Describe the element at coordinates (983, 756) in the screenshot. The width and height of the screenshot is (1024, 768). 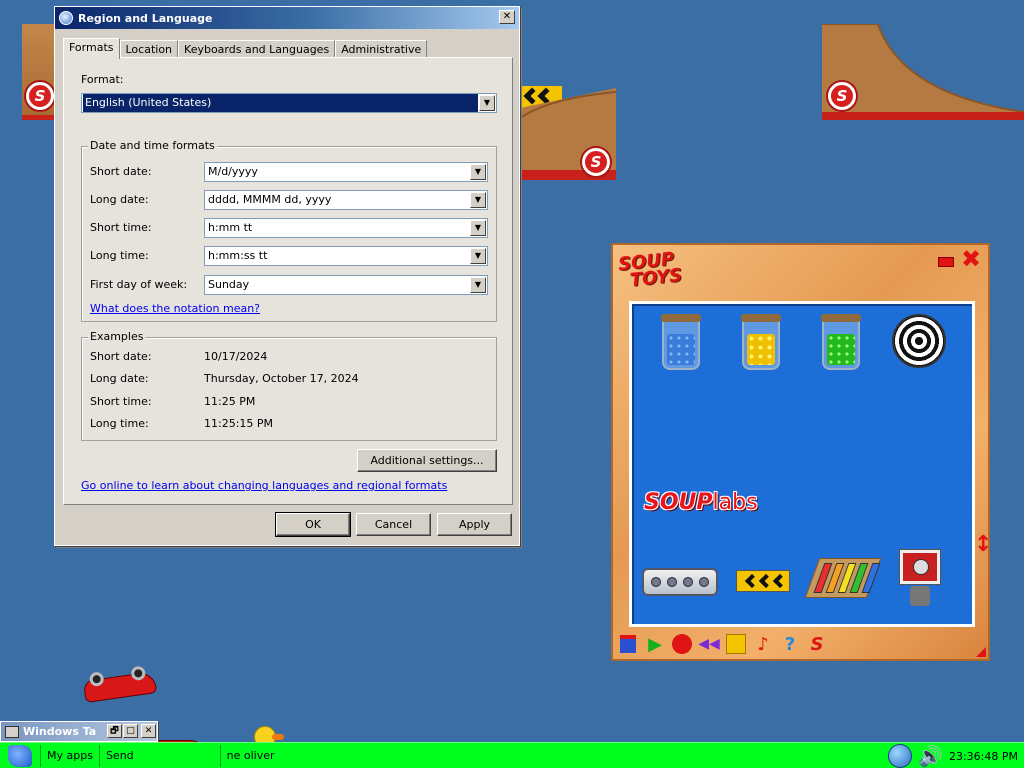
I see `taskbar-clock: 23:36:48 PM` at that location.